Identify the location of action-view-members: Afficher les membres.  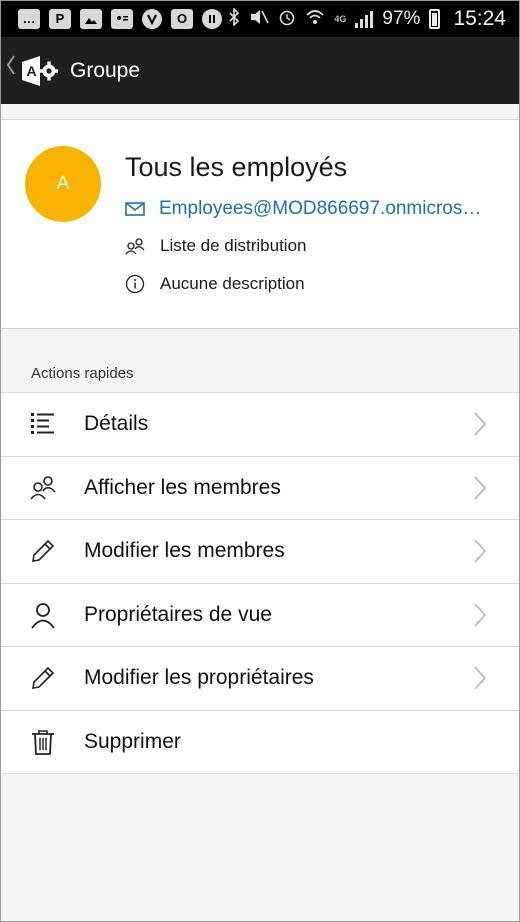
(260, 488).